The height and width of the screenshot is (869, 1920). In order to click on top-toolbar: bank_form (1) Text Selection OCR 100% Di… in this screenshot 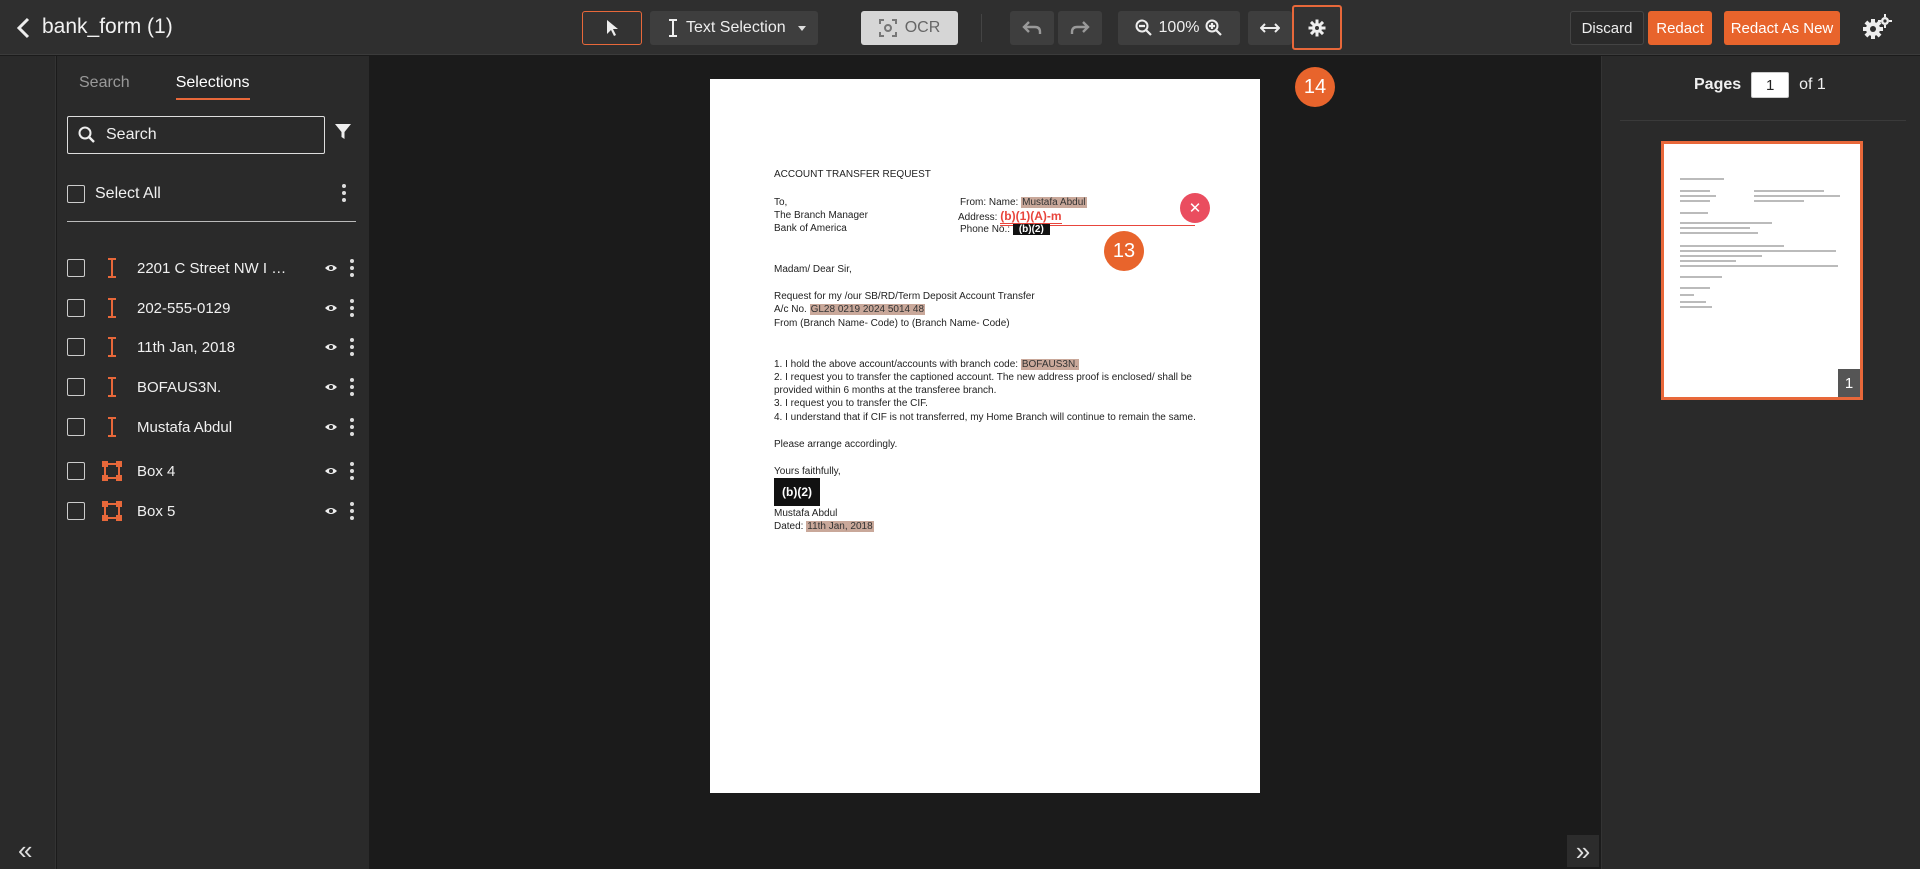, I will do `click(960, 27)`.